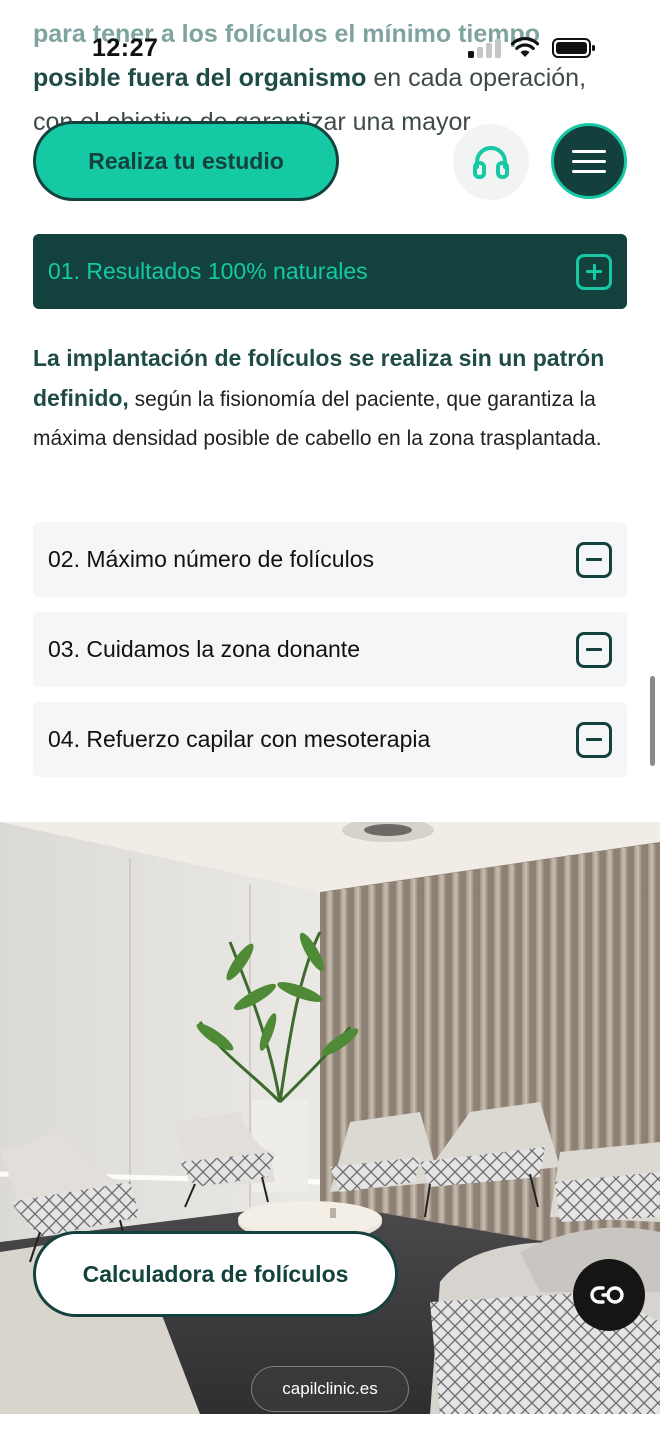 Image resolution: width=660 pixels, height=1434 pixels. What do you see at coordinates (186, 161) in the screenshot?
I see `realiza-estudio-button: Realiza tu estudio` at bounding box center [186, 161].